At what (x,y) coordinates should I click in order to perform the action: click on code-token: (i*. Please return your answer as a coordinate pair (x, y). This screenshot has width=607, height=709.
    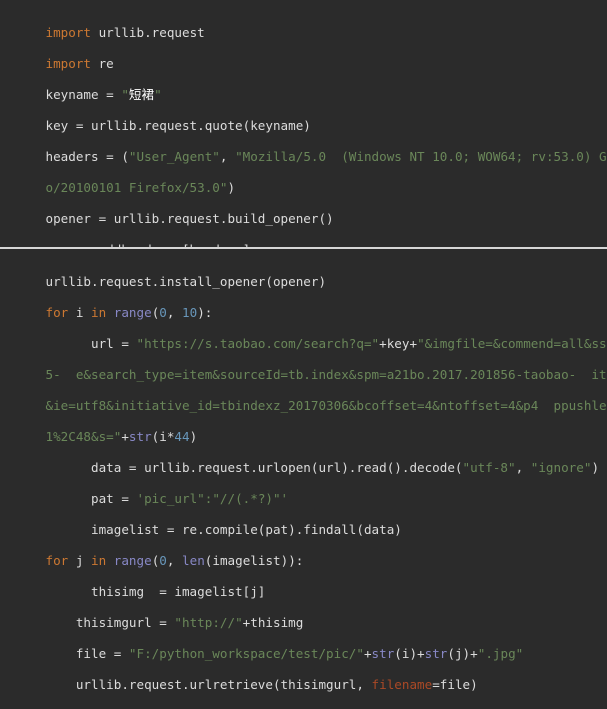
    Looking at the image, I should click on (163, 436).